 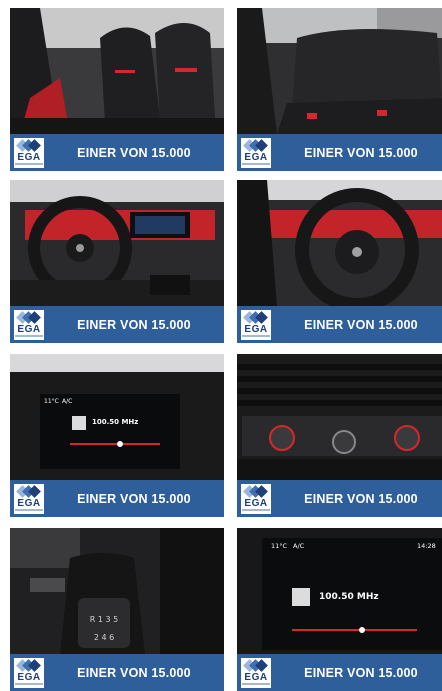 I want to click on svg-text: 2 4 6, so click(x=104, y=637).